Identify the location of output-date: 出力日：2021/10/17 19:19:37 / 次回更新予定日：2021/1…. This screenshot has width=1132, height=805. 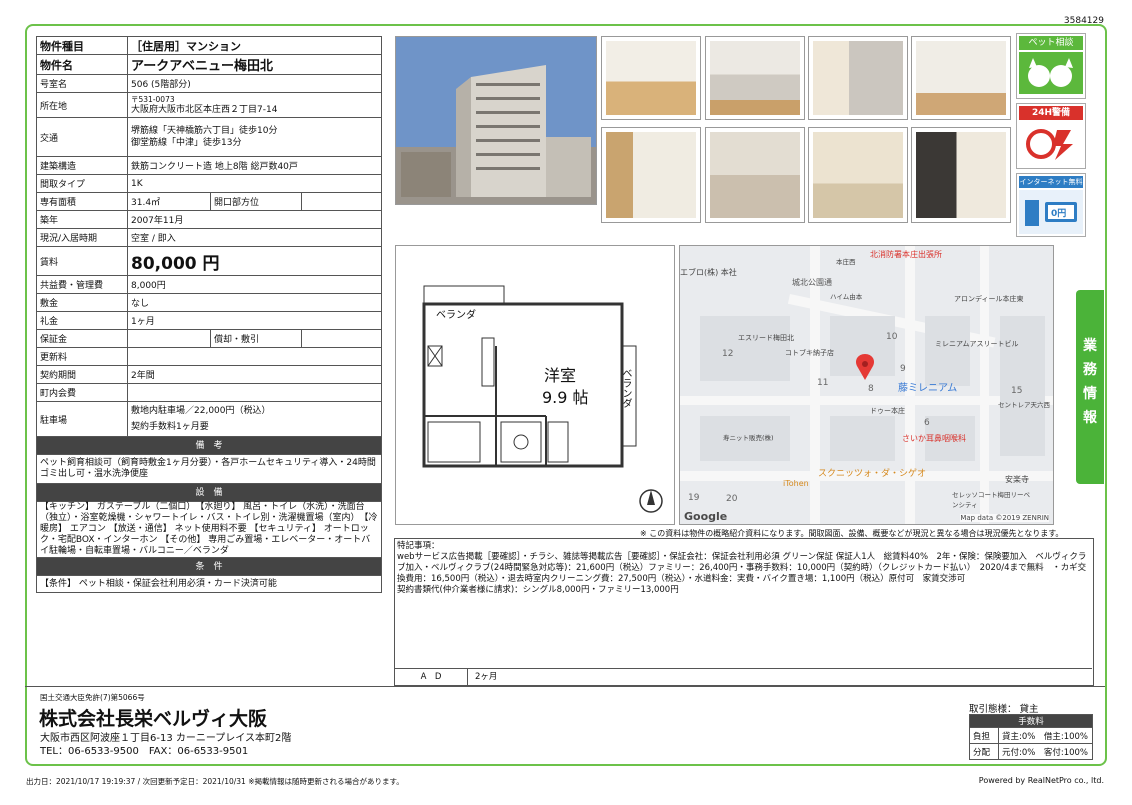
(215, 781).